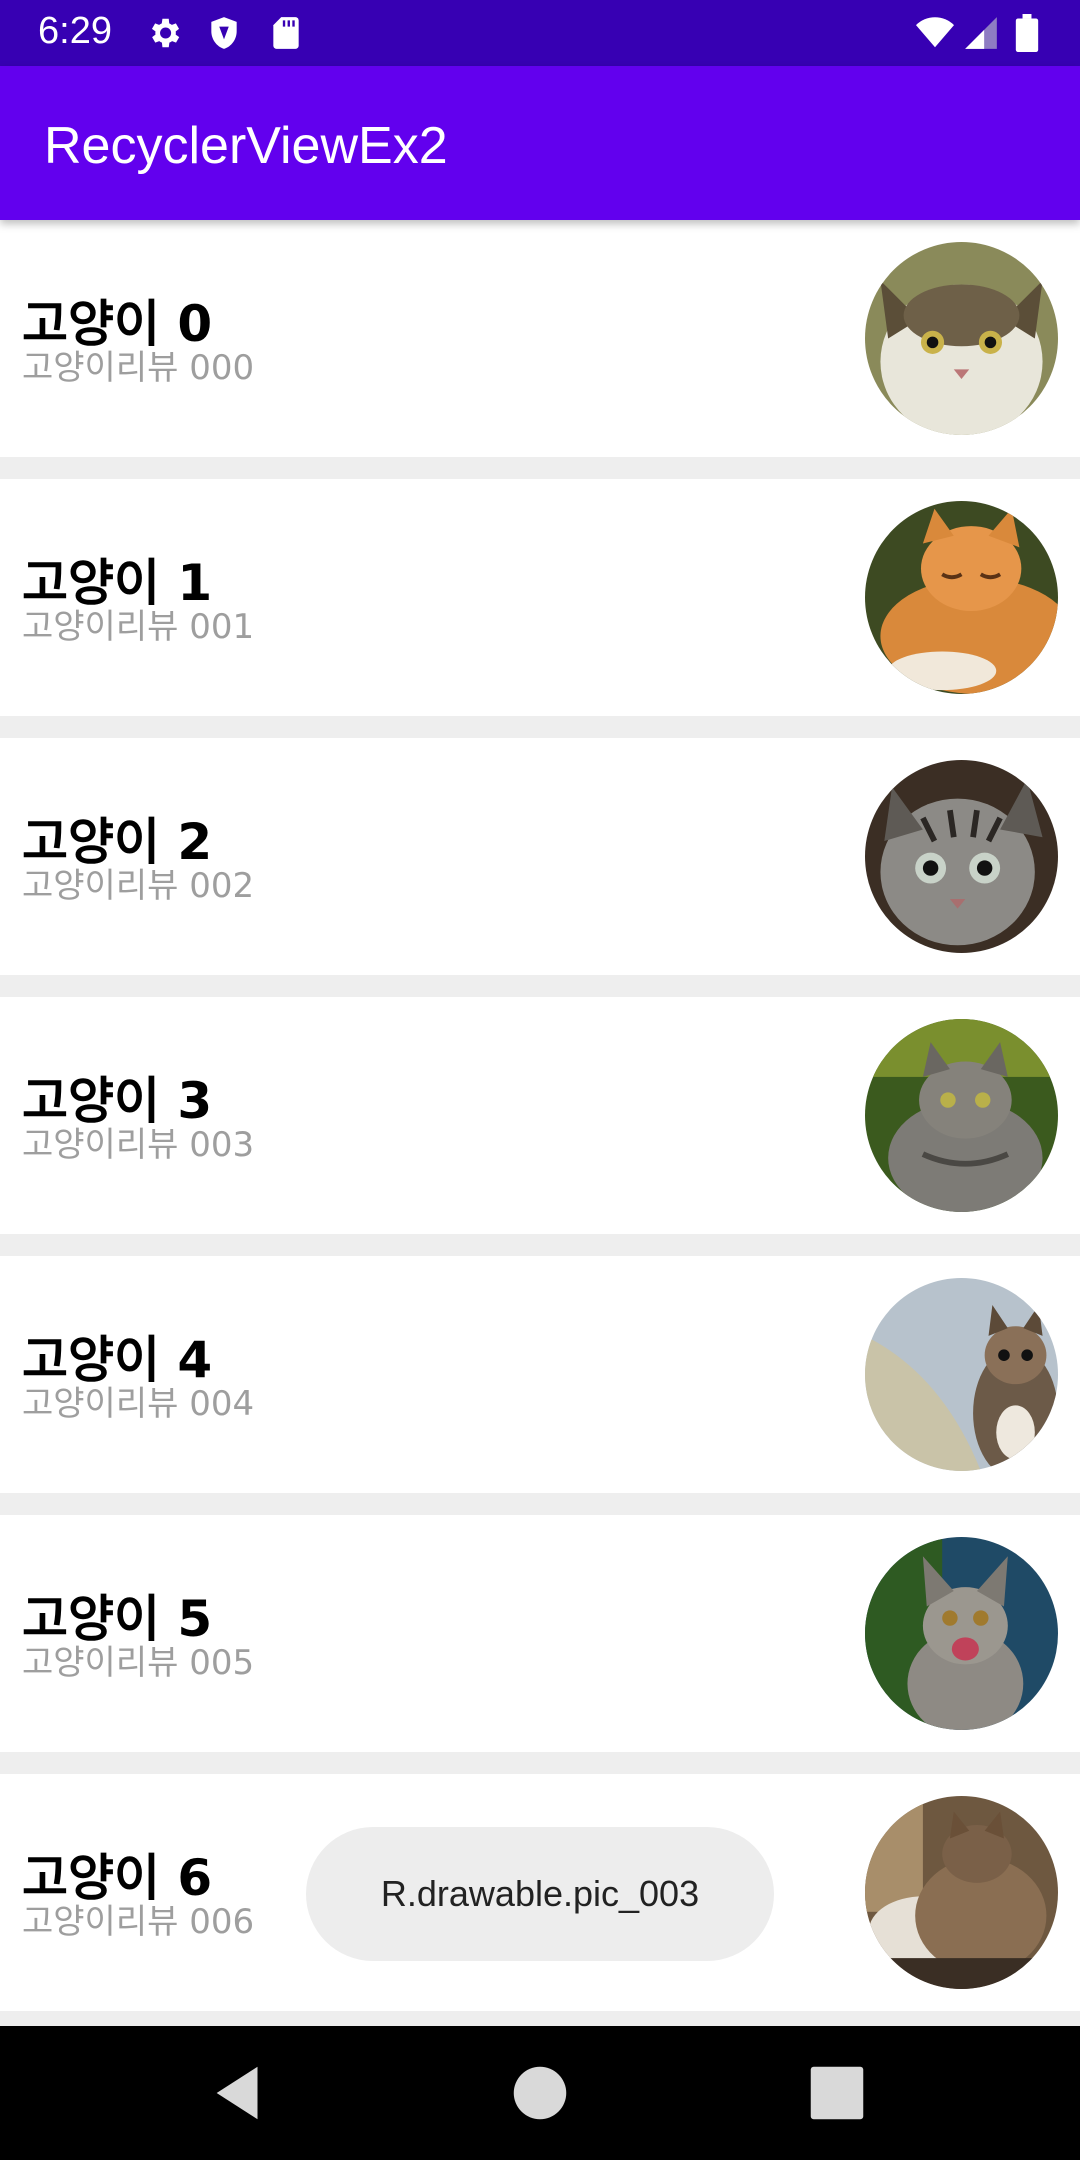 The width and height of the screenshot is (1080, 2160). Describe the element at coordinates (224, 33) in the screenshot. I see `shield-icon` at that location.